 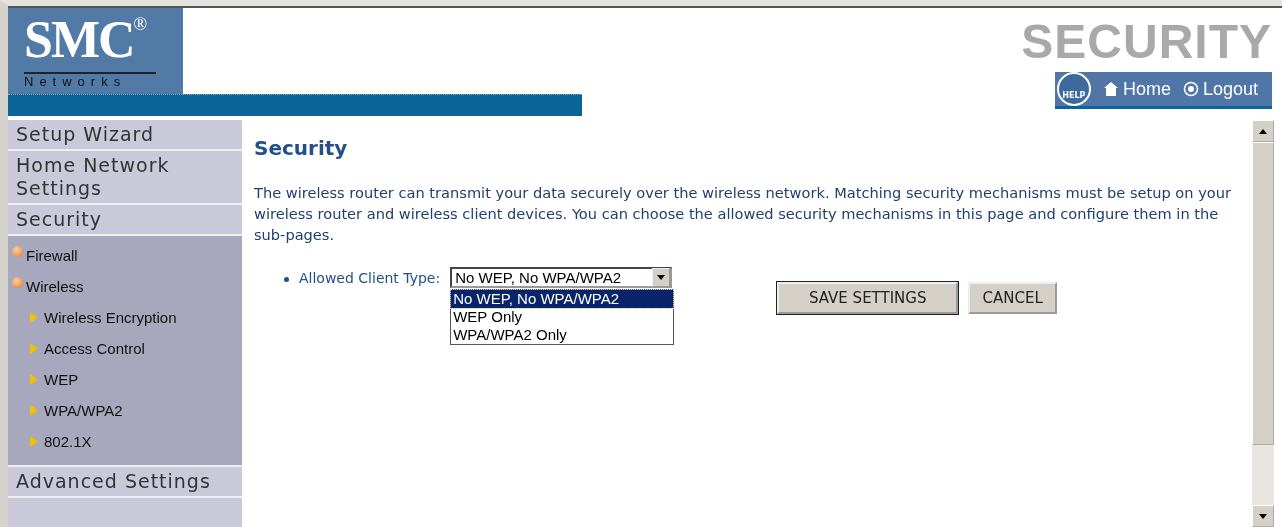 I want to click on description: The wireless router can transmit your data securely over the wireless network. Matching security mechanisms must be setup on your wireless router and wireless client devices. You can choose the allowed security mechanisms in this page and configure them in the sub-pages., so click(x=743, y=214).